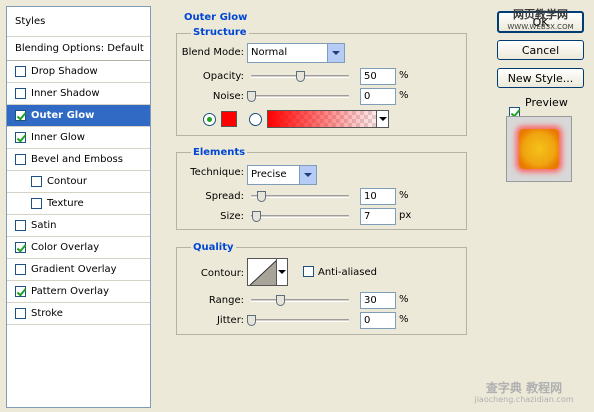  What do you see at coordinates (256, 216) in the screenshot?
I see `size-slider-thumb` at bounding box center [256, 216].